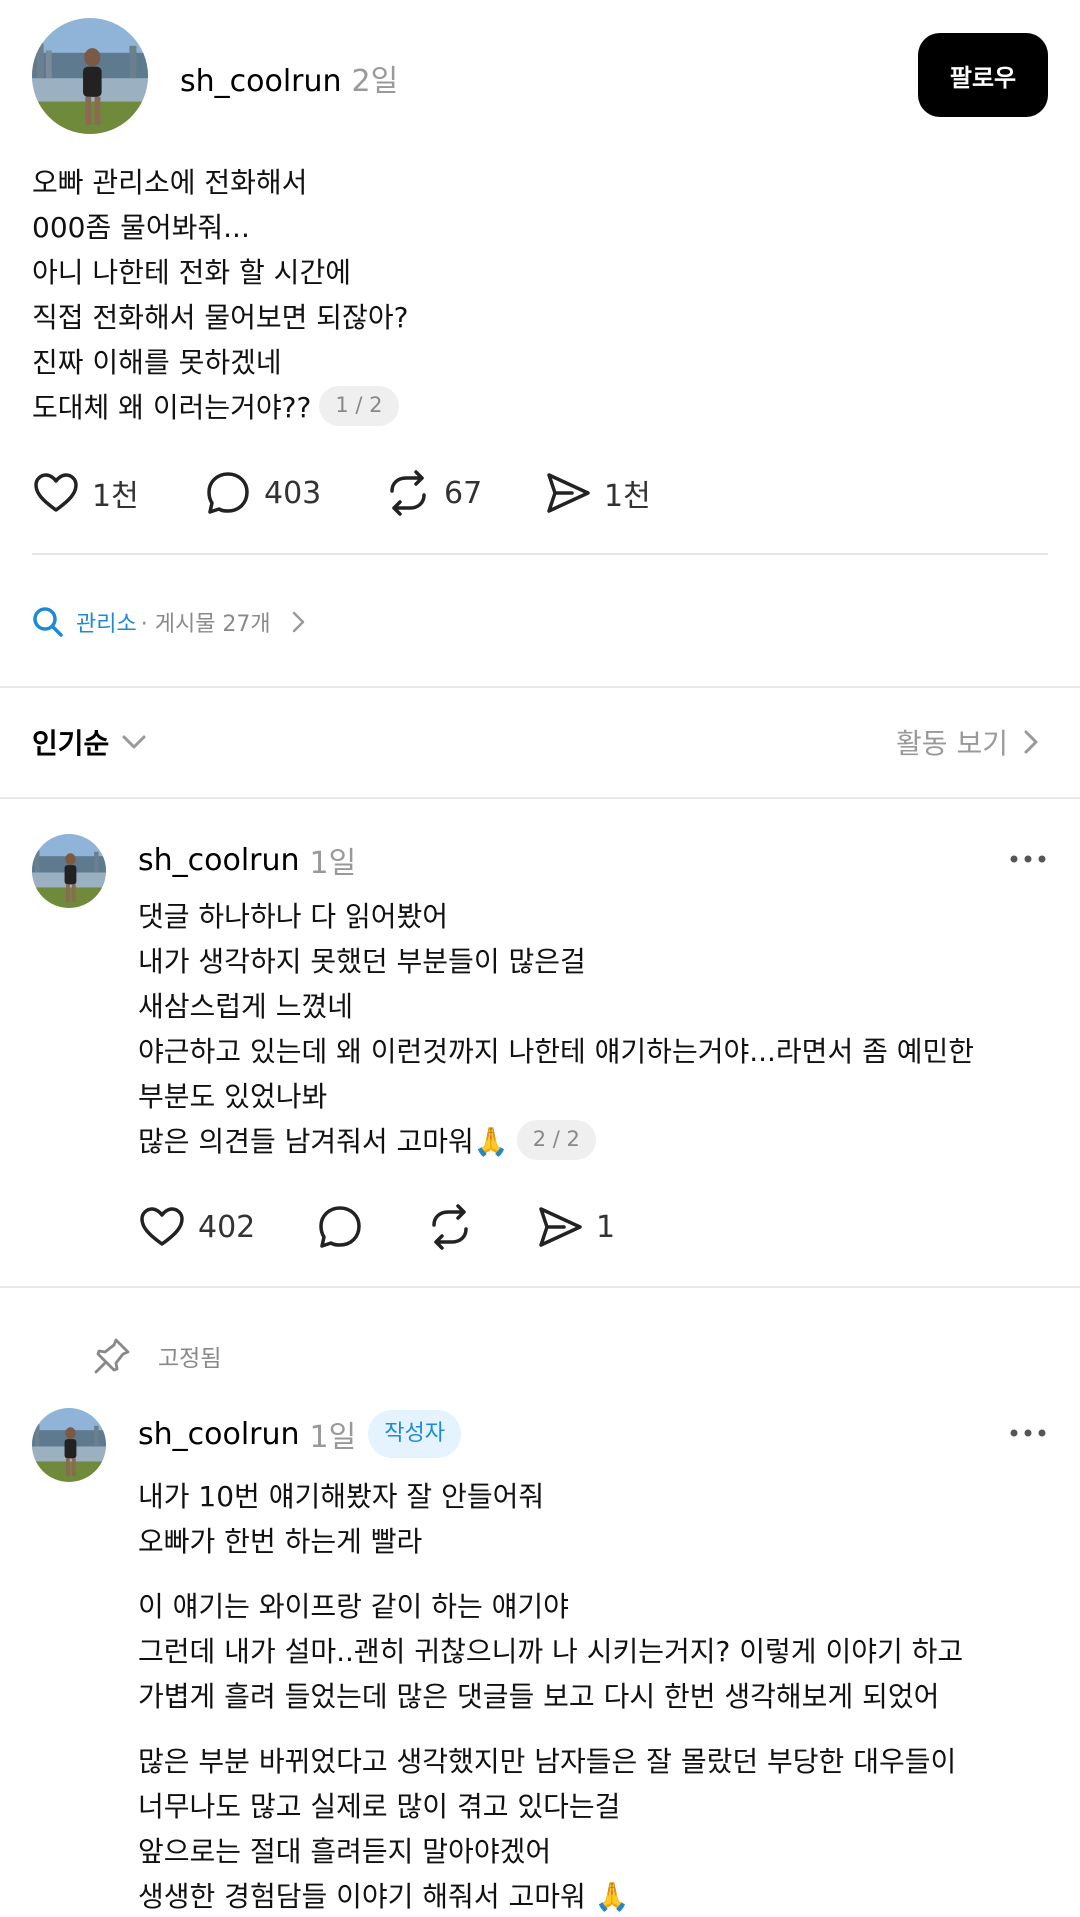  Describe the element at coordinates (547, 1761) in the screenshot. I see `comment-line: 많은 부분 바뀌었다고 생각했지만 남자들은 잘 몰랐던 부당한 대우들이` at that location.